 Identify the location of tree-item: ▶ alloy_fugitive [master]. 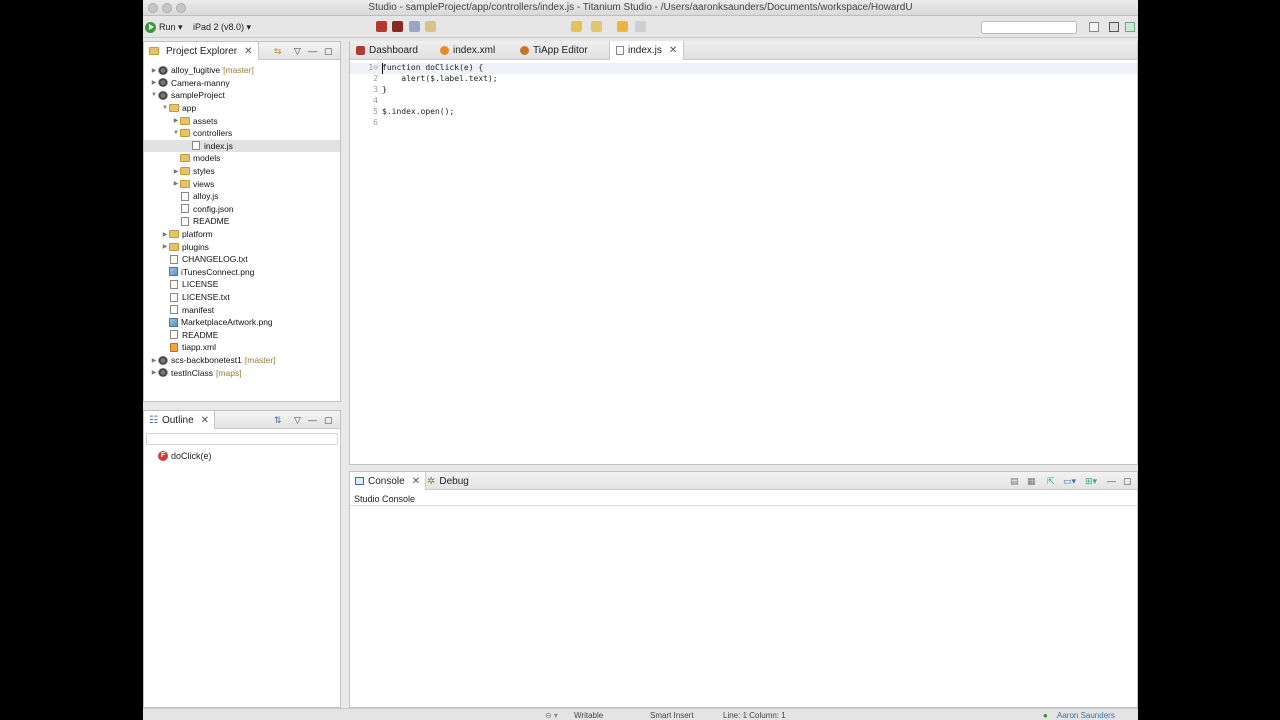
(242, 70).